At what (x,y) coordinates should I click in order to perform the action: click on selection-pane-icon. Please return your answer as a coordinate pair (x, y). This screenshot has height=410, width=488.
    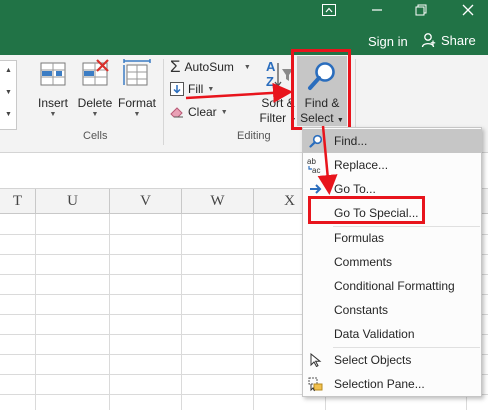
    Looking at the image, I should click on (316, 384).